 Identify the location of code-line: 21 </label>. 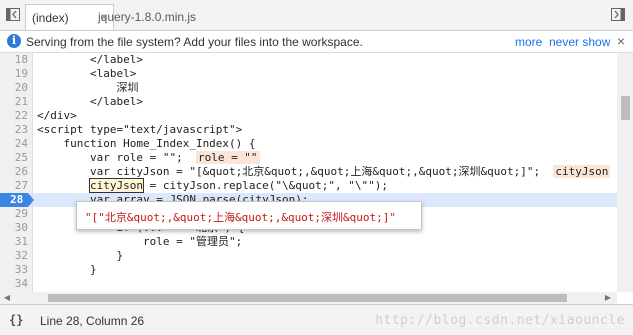
(308, 102).